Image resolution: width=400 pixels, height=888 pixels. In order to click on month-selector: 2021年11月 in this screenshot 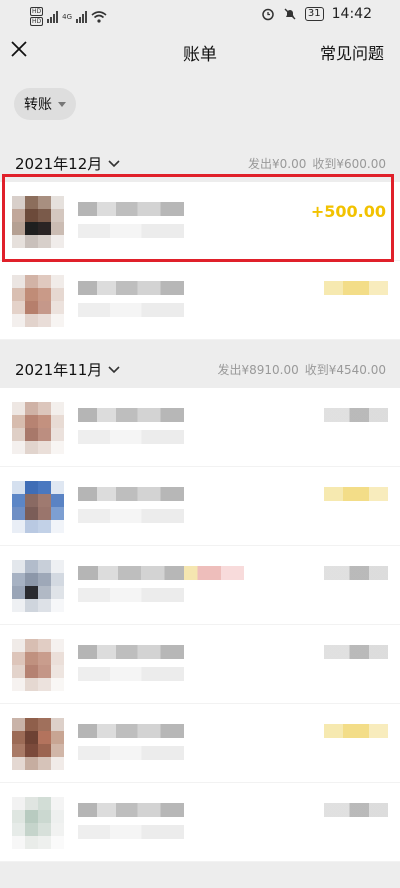, I will do `click(67, 369)`.